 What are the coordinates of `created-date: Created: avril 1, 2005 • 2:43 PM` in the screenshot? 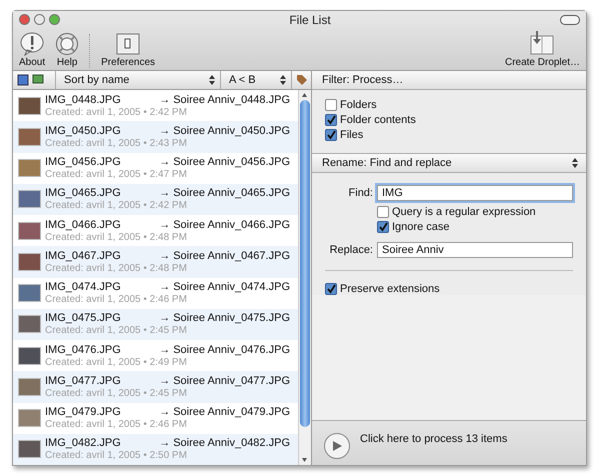 It's located at (116, 143).